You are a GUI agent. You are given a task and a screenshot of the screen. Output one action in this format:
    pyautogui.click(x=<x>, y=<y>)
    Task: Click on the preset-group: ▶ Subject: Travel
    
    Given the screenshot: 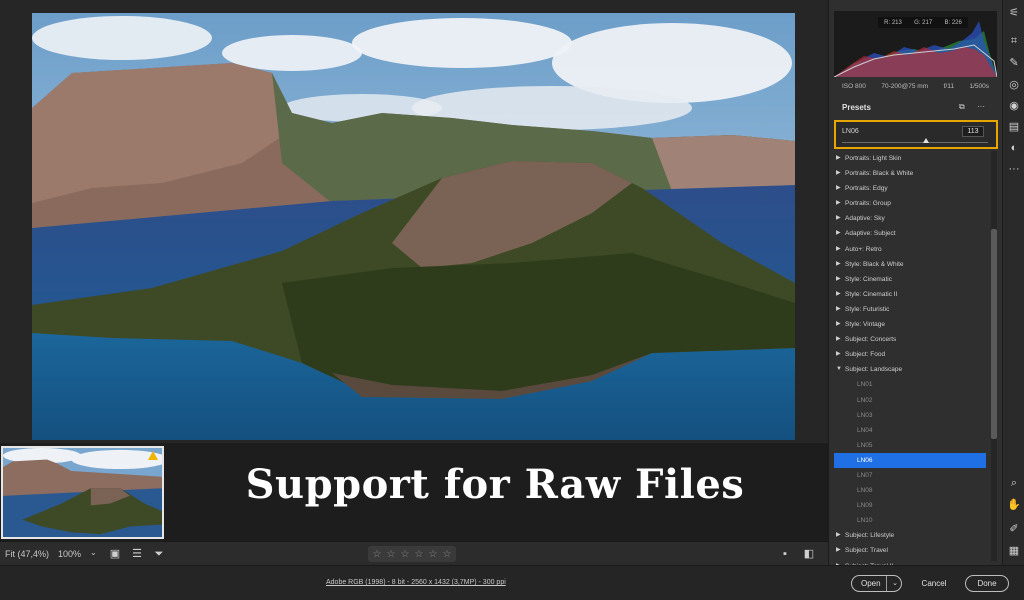 What is the action you would take?
    pyautogui.click(x=909, y=550)
    